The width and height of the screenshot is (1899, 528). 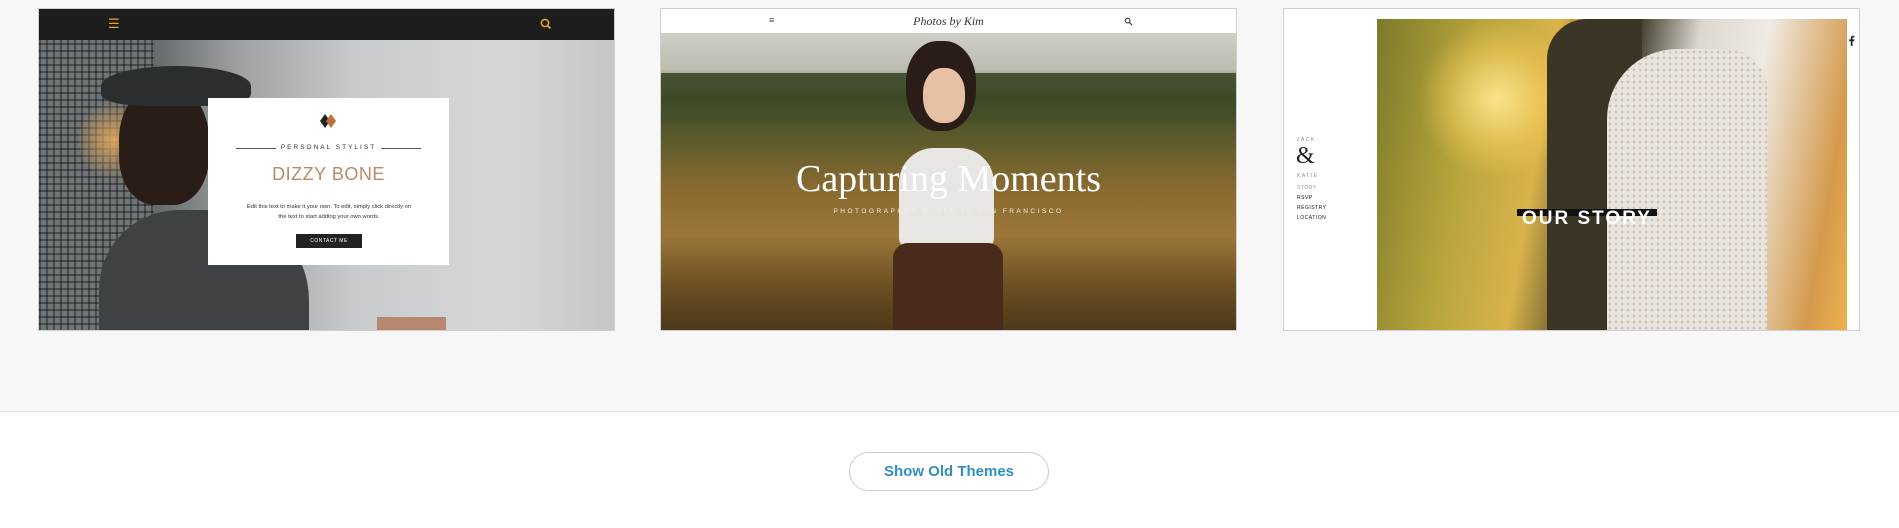 What do you see at coordinates (328, 174) in the screenshot?
I see `theme-title: DIZZY BONE` at bounding box center [328, 174].